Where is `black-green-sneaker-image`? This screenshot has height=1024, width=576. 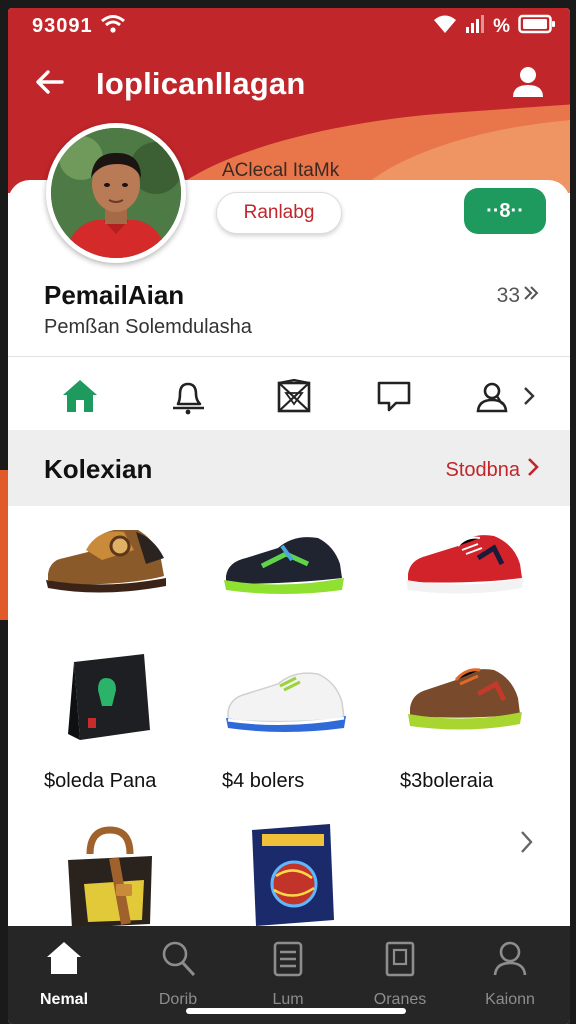
black-green-sneaker-image is located at coordinates (302, 562).